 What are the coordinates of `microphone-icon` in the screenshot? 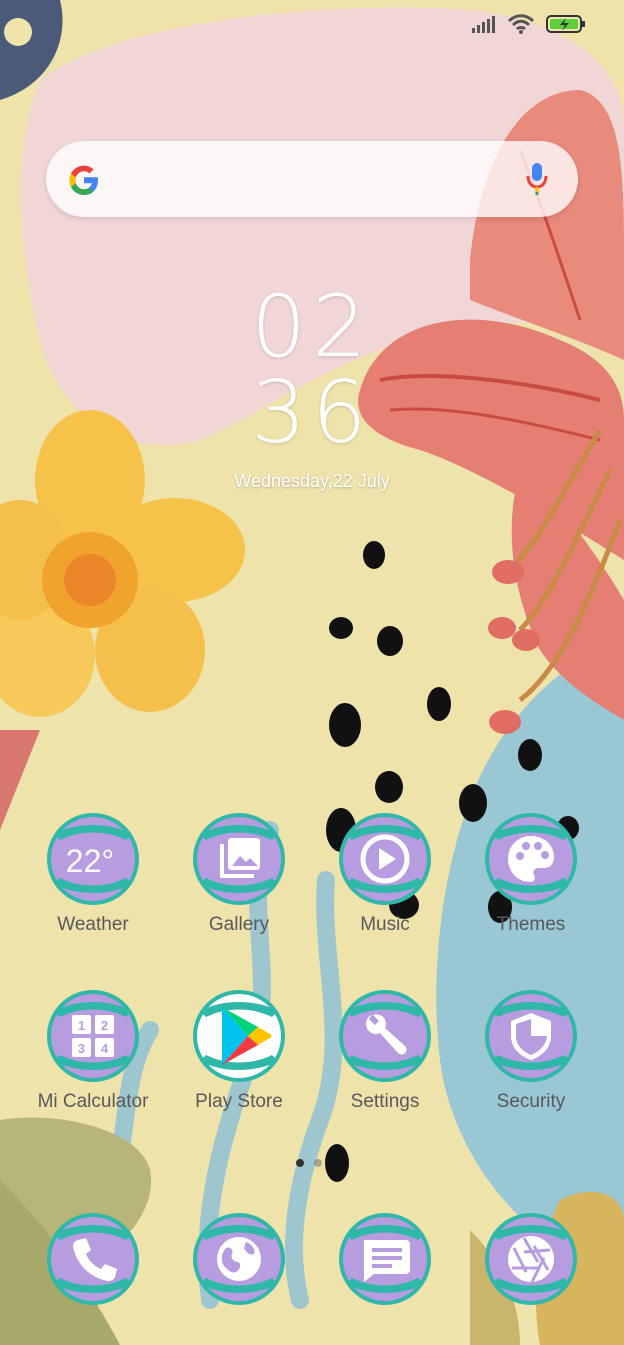 It's located at (537, 179).